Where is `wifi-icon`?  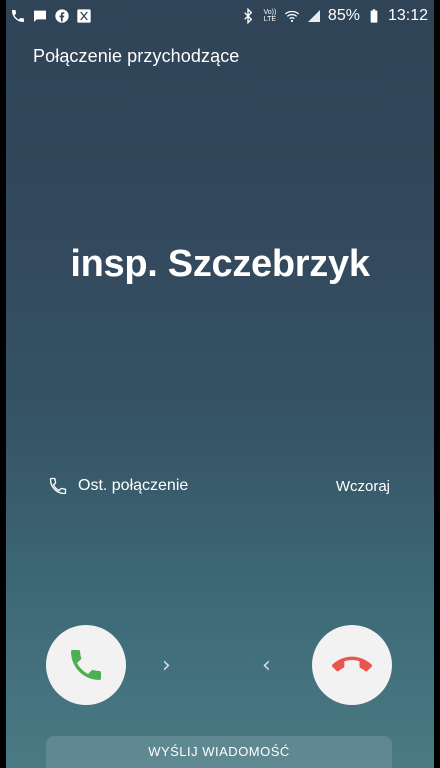 wifi-icon is located at coordinates (292, 16).